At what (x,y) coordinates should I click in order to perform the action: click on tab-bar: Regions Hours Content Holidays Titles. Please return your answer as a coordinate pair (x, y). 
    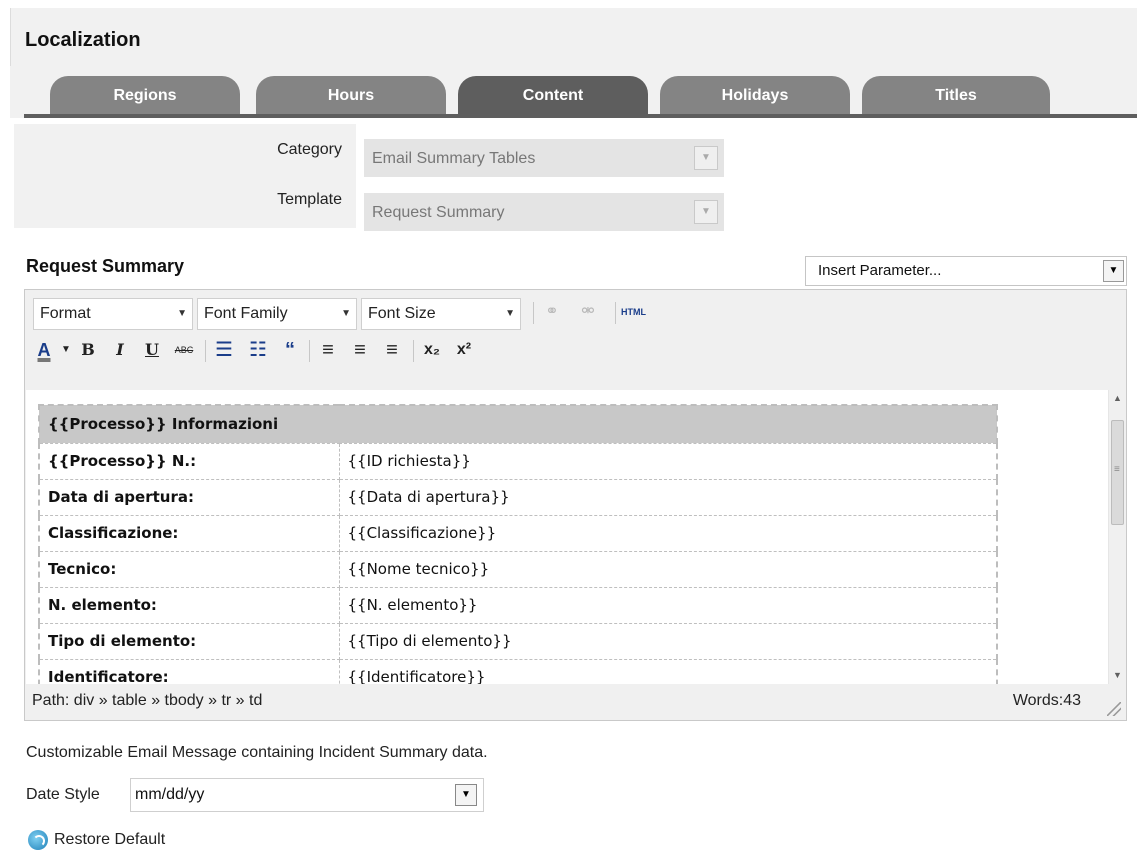
    Looking at the image, I should click on (573, 92).